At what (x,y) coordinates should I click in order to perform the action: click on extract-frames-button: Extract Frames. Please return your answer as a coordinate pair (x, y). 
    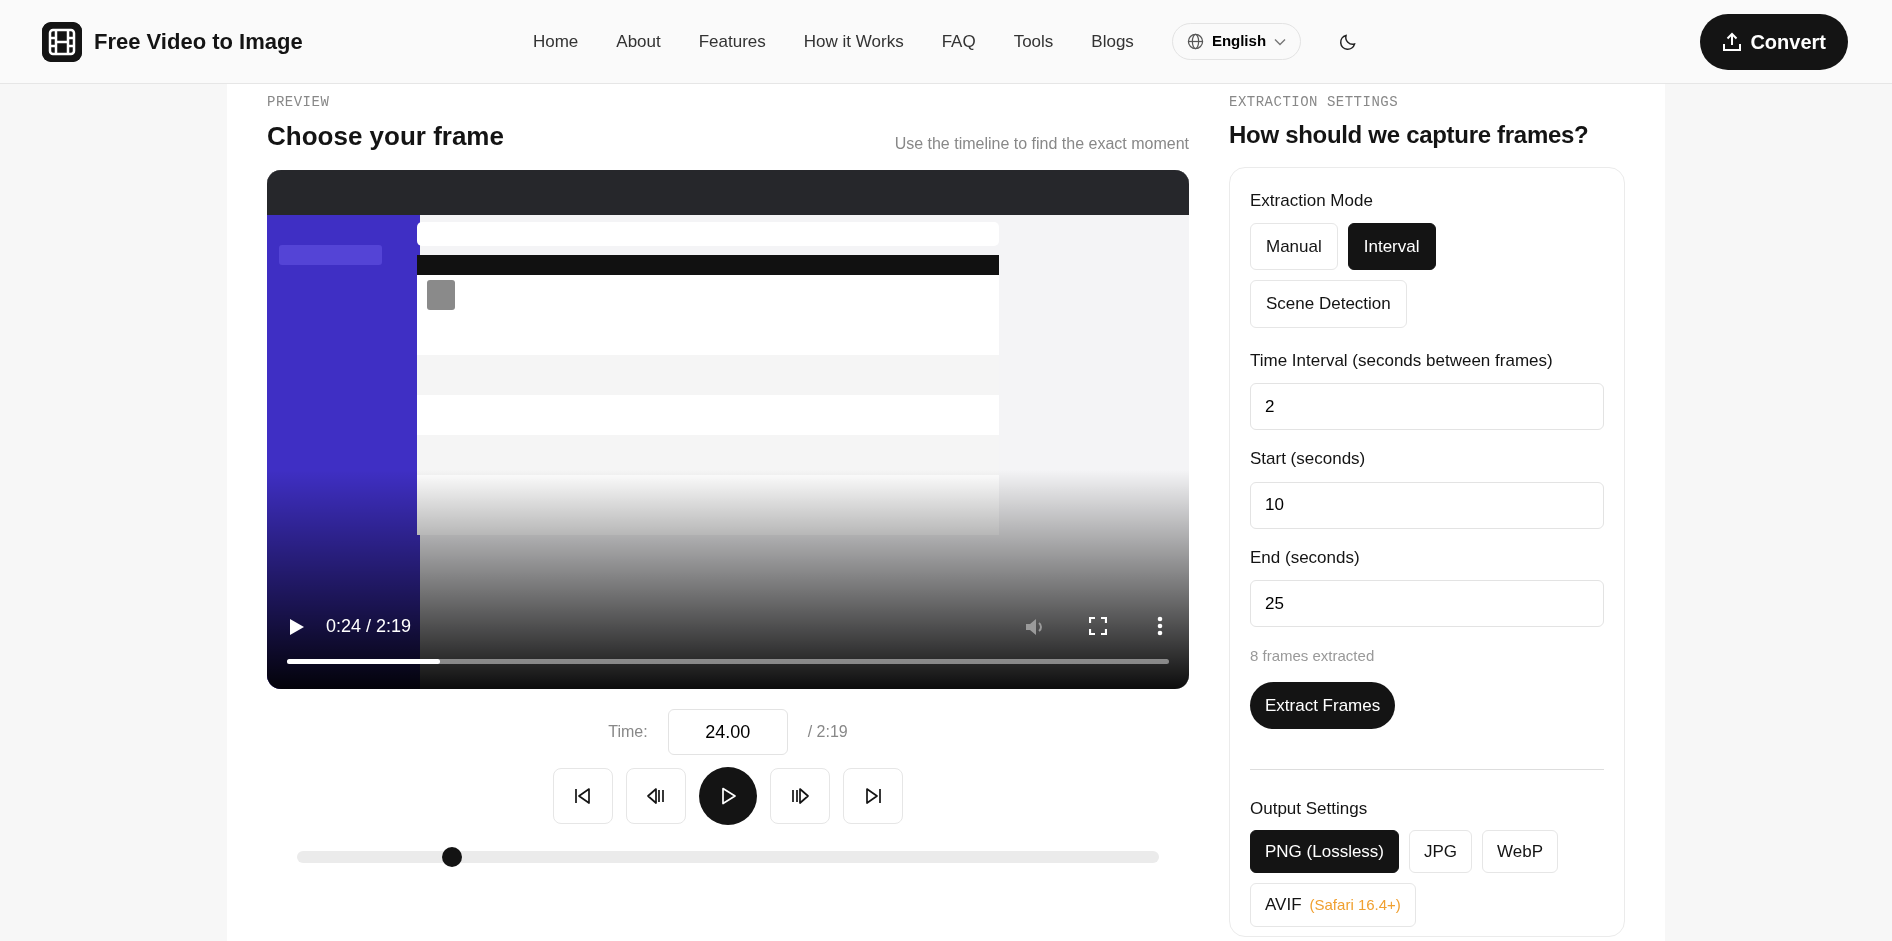
    Looking at the image, I should click on (1323, 705).